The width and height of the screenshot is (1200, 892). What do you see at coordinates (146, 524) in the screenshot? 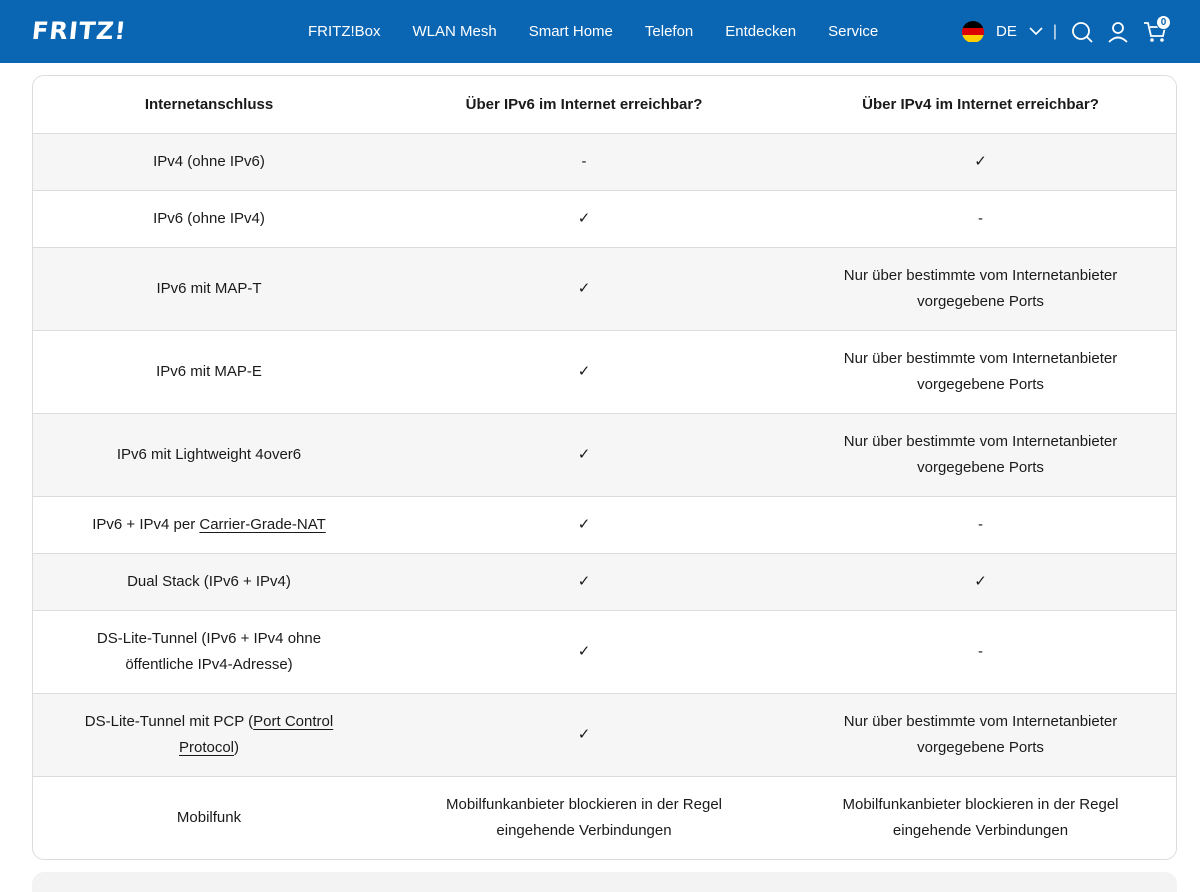
I see `cell-connection-text: IPv6 + IPv4 per` at bounding box center [146, 524].